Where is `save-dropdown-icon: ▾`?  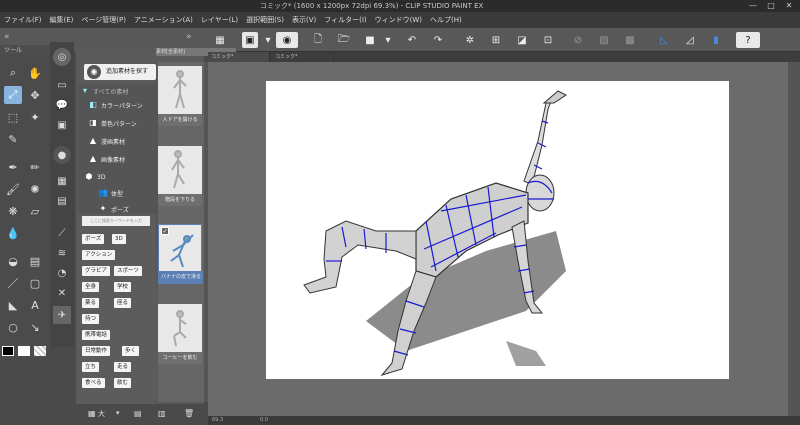 save-dropdown-icon: ▾ is located at coordinates (388, 40).